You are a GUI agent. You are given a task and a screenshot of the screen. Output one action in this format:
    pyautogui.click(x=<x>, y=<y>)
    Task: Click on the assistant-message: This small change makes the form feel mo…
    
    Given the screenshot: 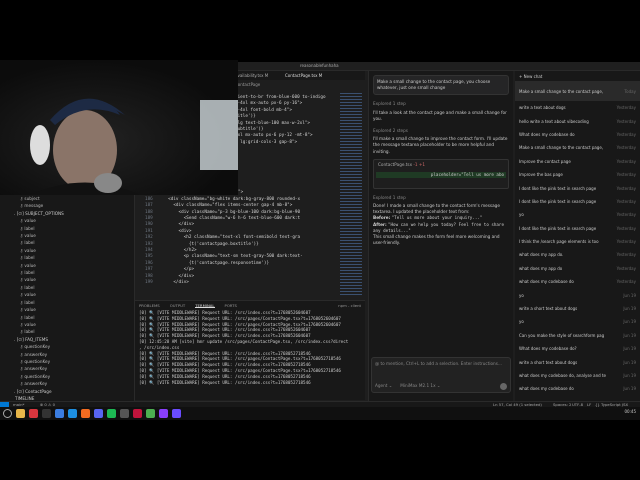 What is the action you would take?
    pyautogui.click(x=436, y=240)
    